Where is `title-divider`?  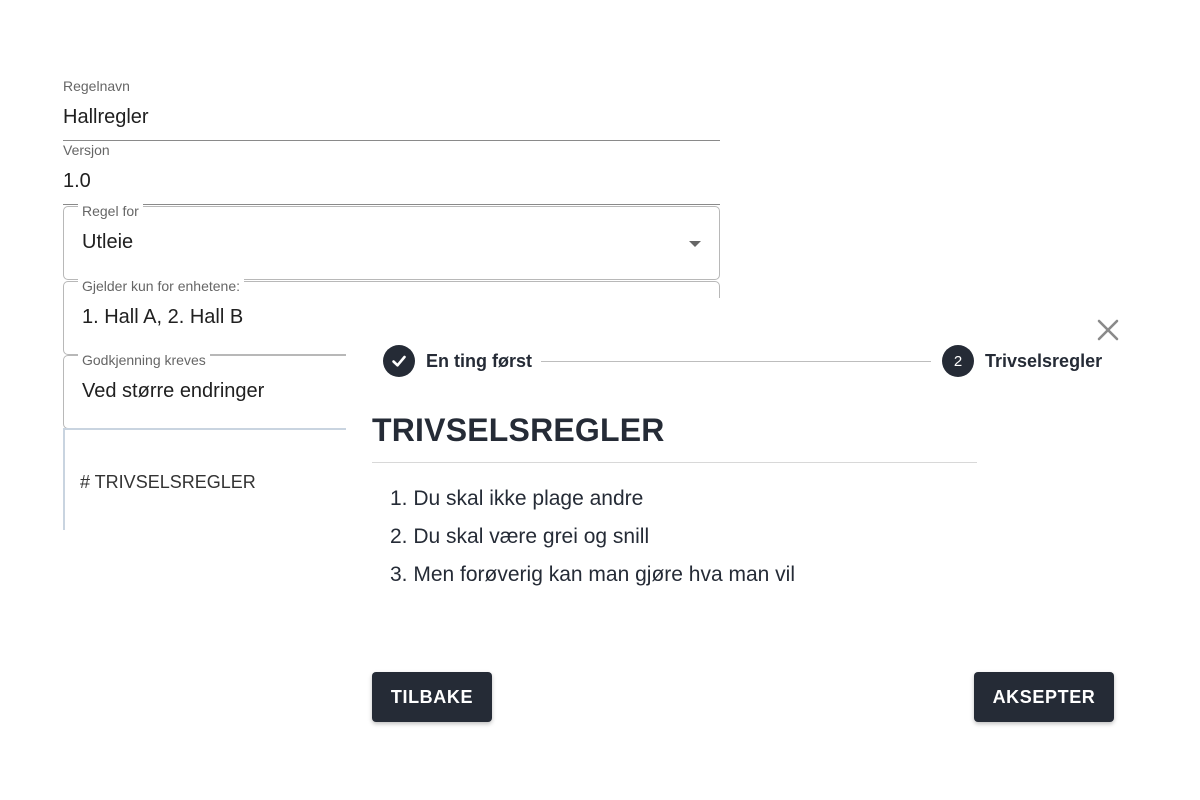
title-divider is located at coordinates (674, 462).